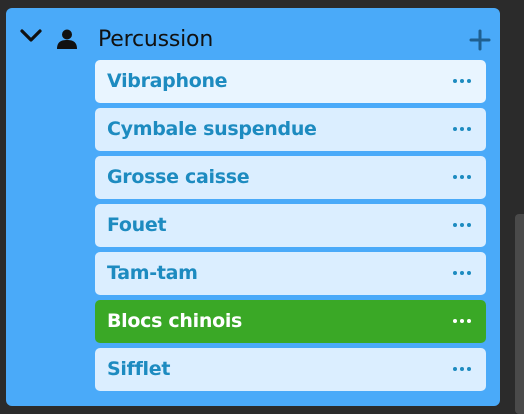  Describe the element at coordinates (152, 273) in the screenshot. I see `instrument-label: Tam-tam` at that location.